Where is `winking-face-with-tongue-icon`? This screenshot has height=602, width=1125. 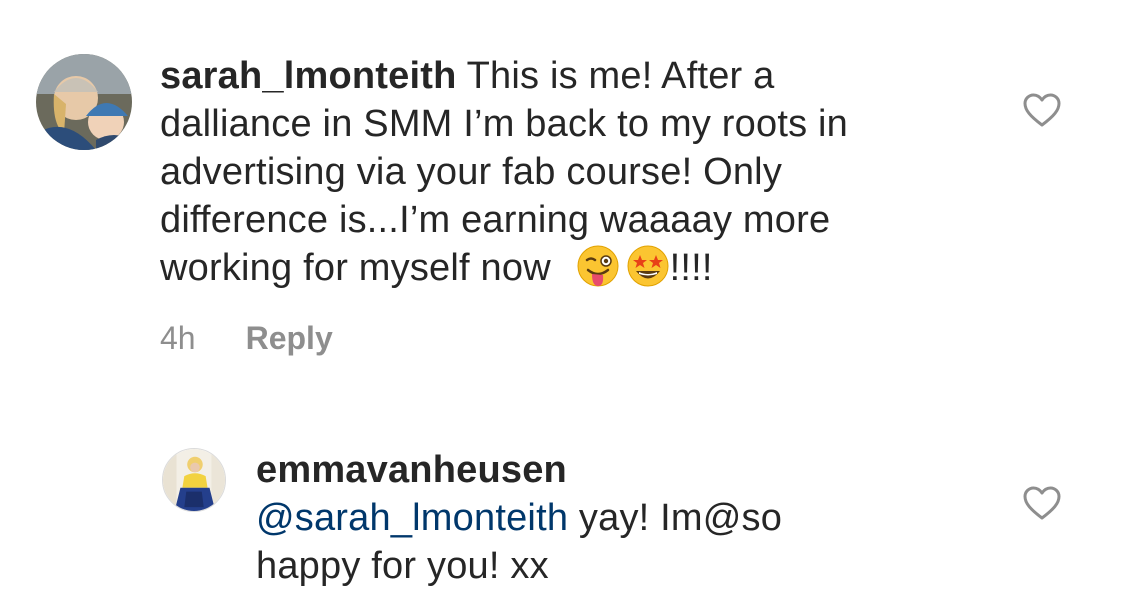 winking-face-with-tongue-icon is located at coordinates (598, 266).